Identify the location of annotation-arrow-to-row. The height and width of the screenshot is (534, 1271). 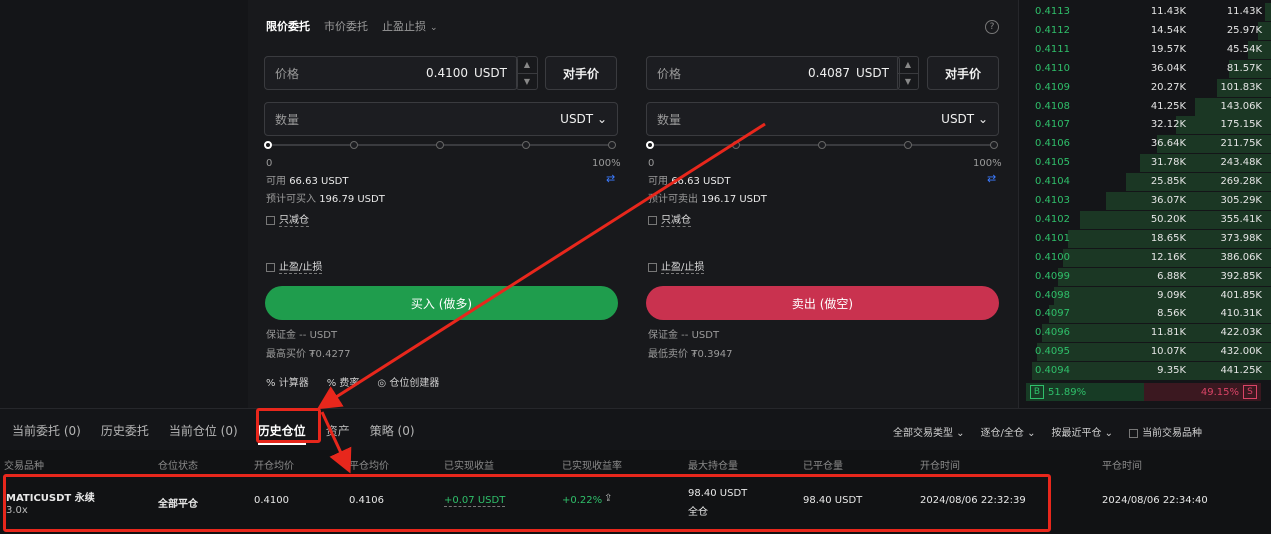
(336, 442).